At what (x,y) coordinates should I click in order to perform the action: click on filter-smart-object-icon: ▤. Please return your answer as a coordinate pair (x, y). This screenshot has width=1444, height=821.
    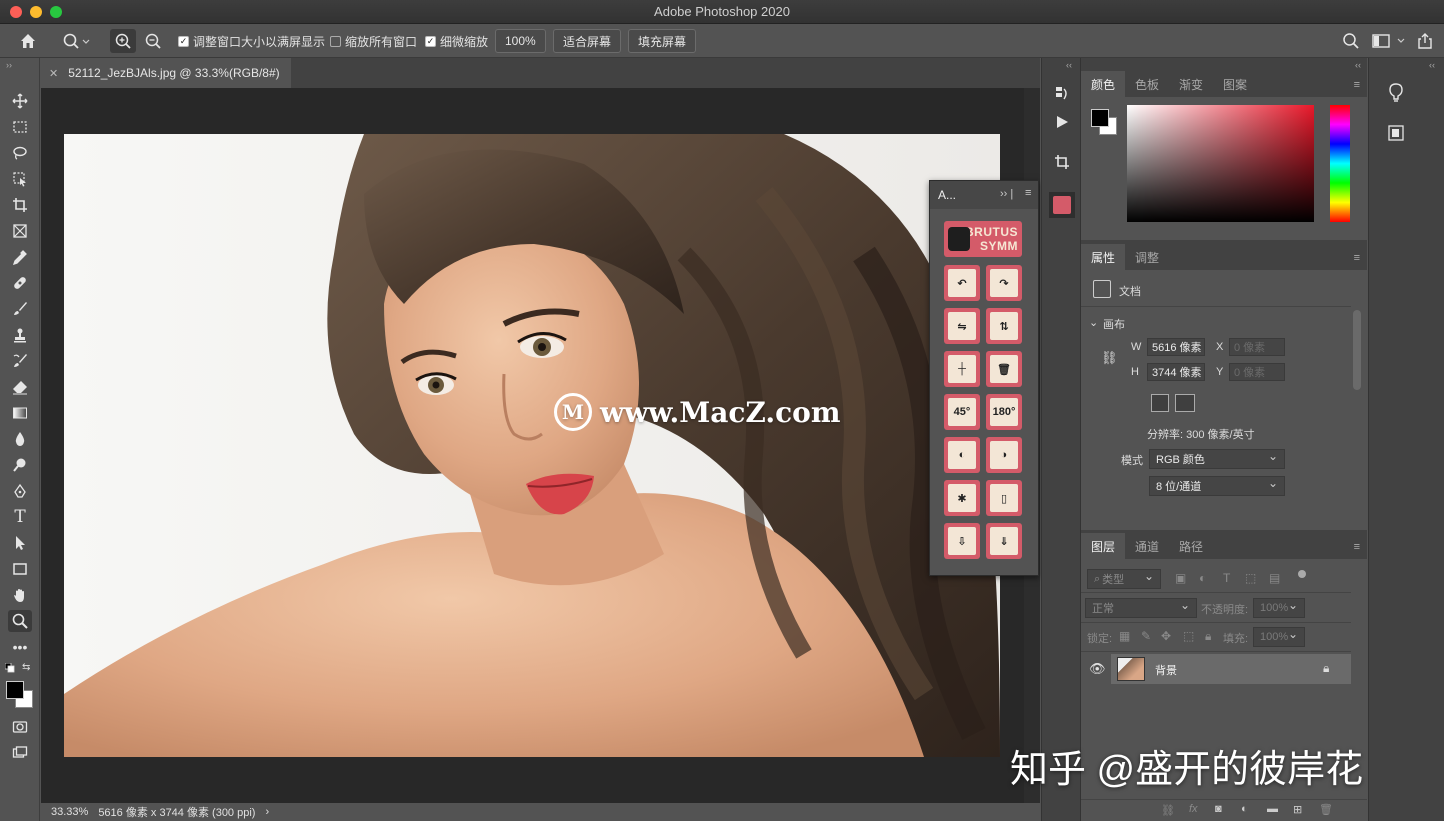
    Looking at the image, I should click on (1274, 578).